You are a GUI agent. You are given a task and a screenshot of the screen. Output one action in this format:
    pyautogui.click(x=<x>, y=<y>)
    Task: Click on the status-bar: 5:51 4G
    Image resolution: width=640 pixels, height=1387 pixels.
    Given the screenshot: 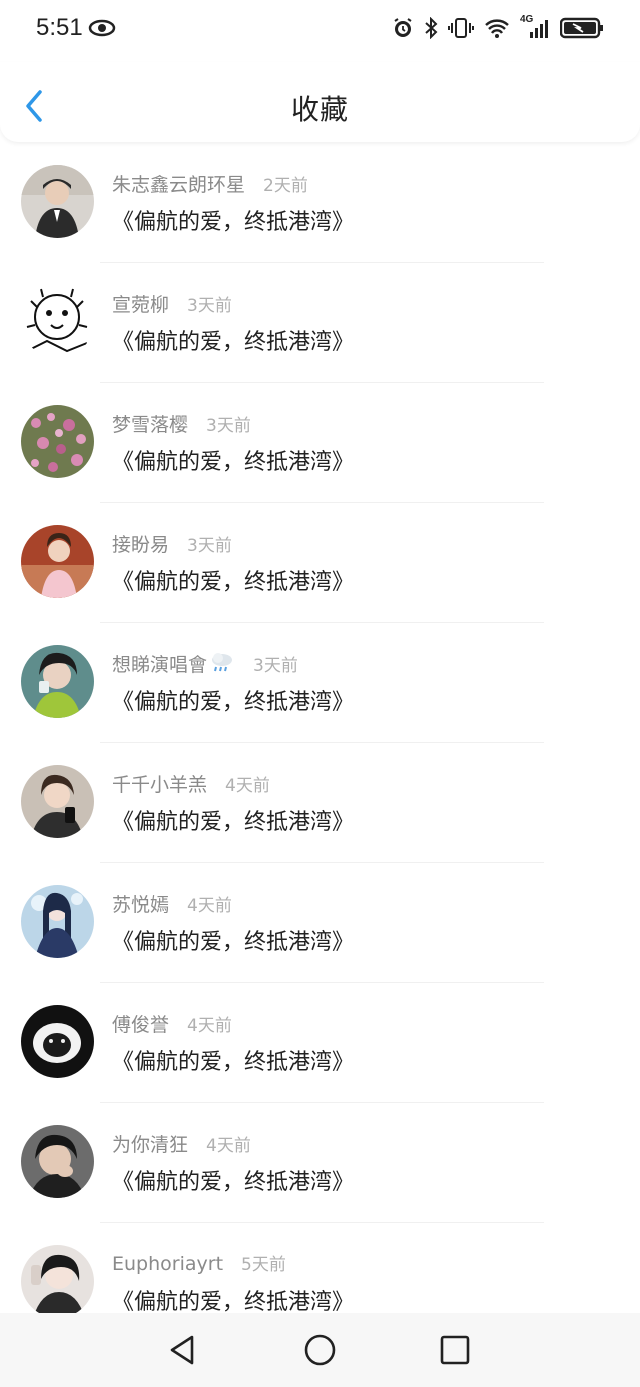 What is the action you would take?
    pyautogui.click(x=320, y=31)
    